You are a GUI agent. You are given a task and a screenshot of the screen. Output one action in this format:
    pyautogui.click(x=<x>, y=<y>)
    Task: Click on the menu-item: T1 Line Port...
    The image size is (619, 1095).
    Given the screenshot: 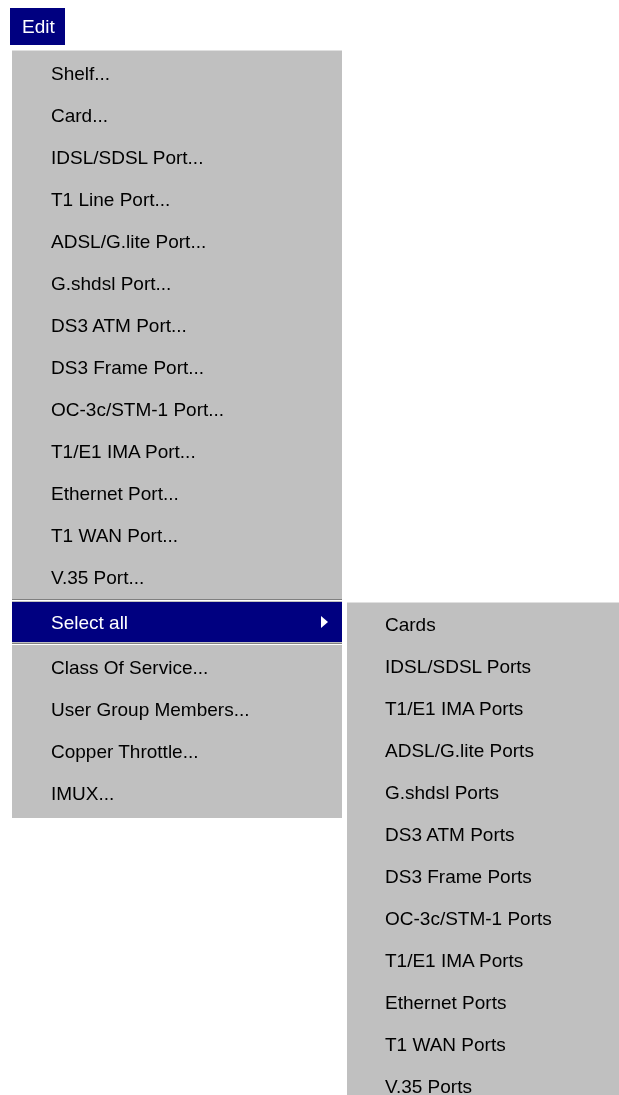 What is the action you would take?
    pyautogui.click(x=177, y=199)
    